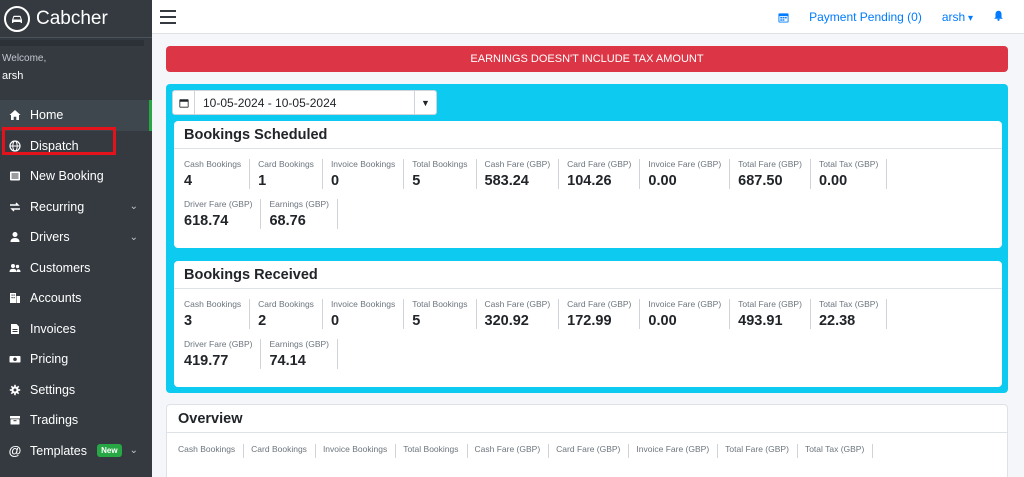 This screenshot has width=1024, height=477. What do you see at coordinates (662, 181) in the screenshot?
I see `stat-value: 0.00` at bounding box center [662, 181].